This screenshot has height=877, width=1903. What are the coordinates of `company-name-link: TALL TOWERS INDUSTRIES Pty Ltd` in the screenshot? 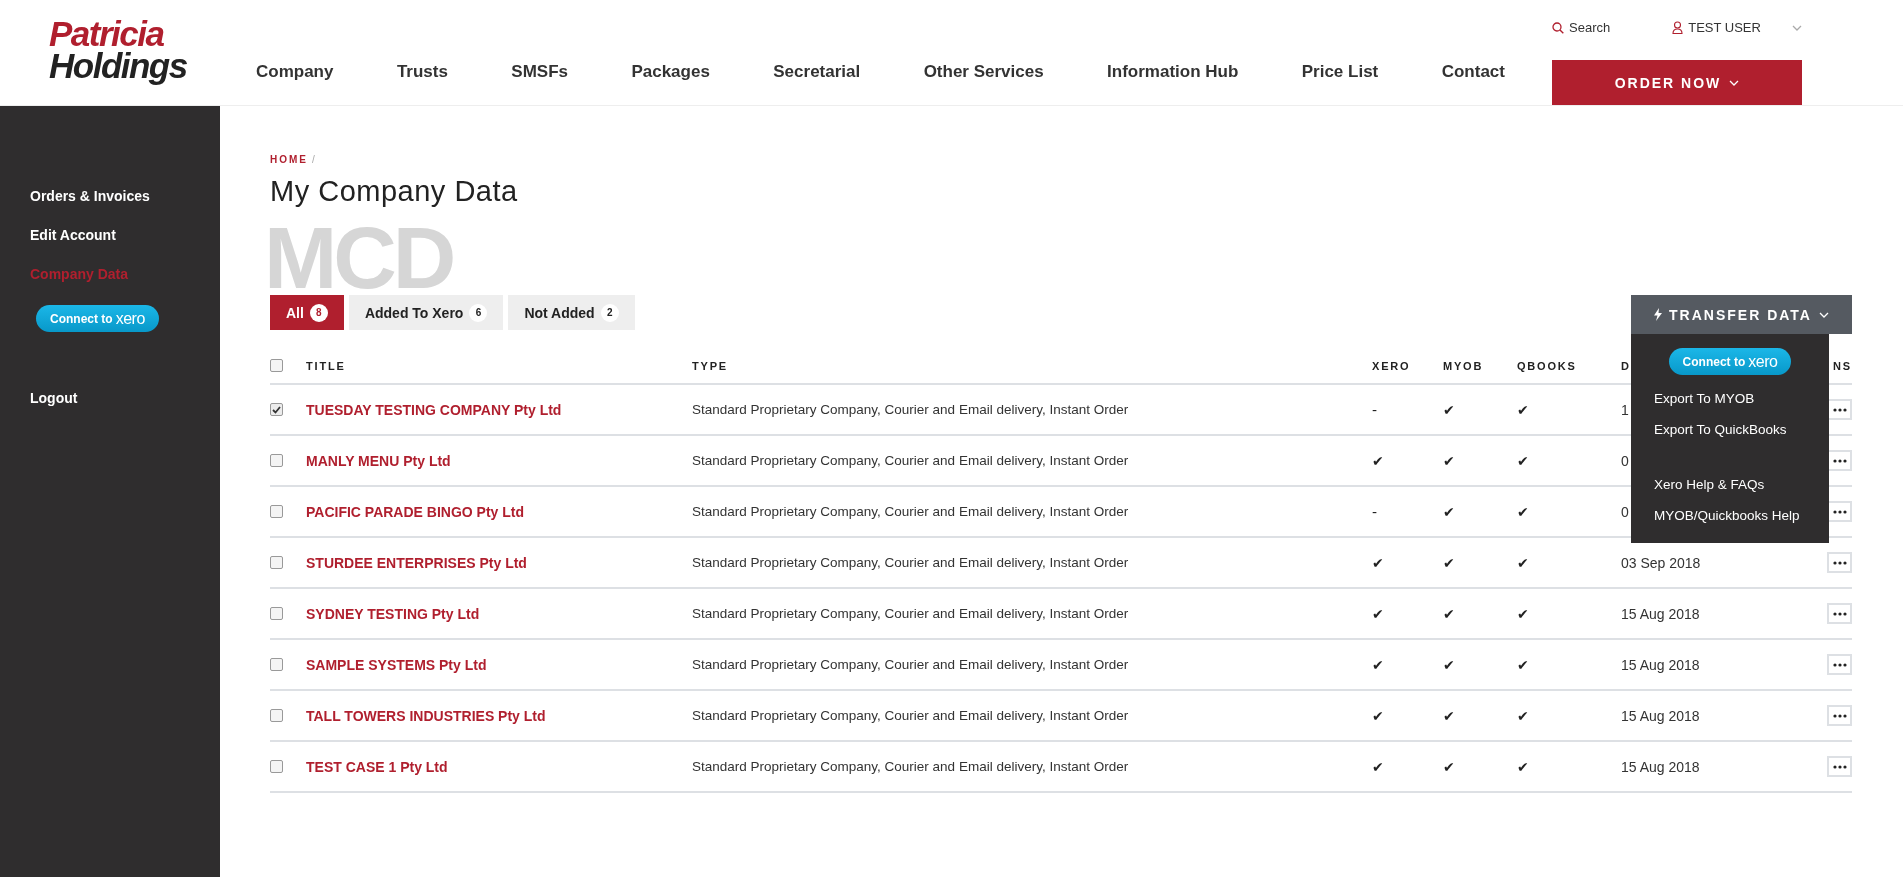 It's located at (426, 715).